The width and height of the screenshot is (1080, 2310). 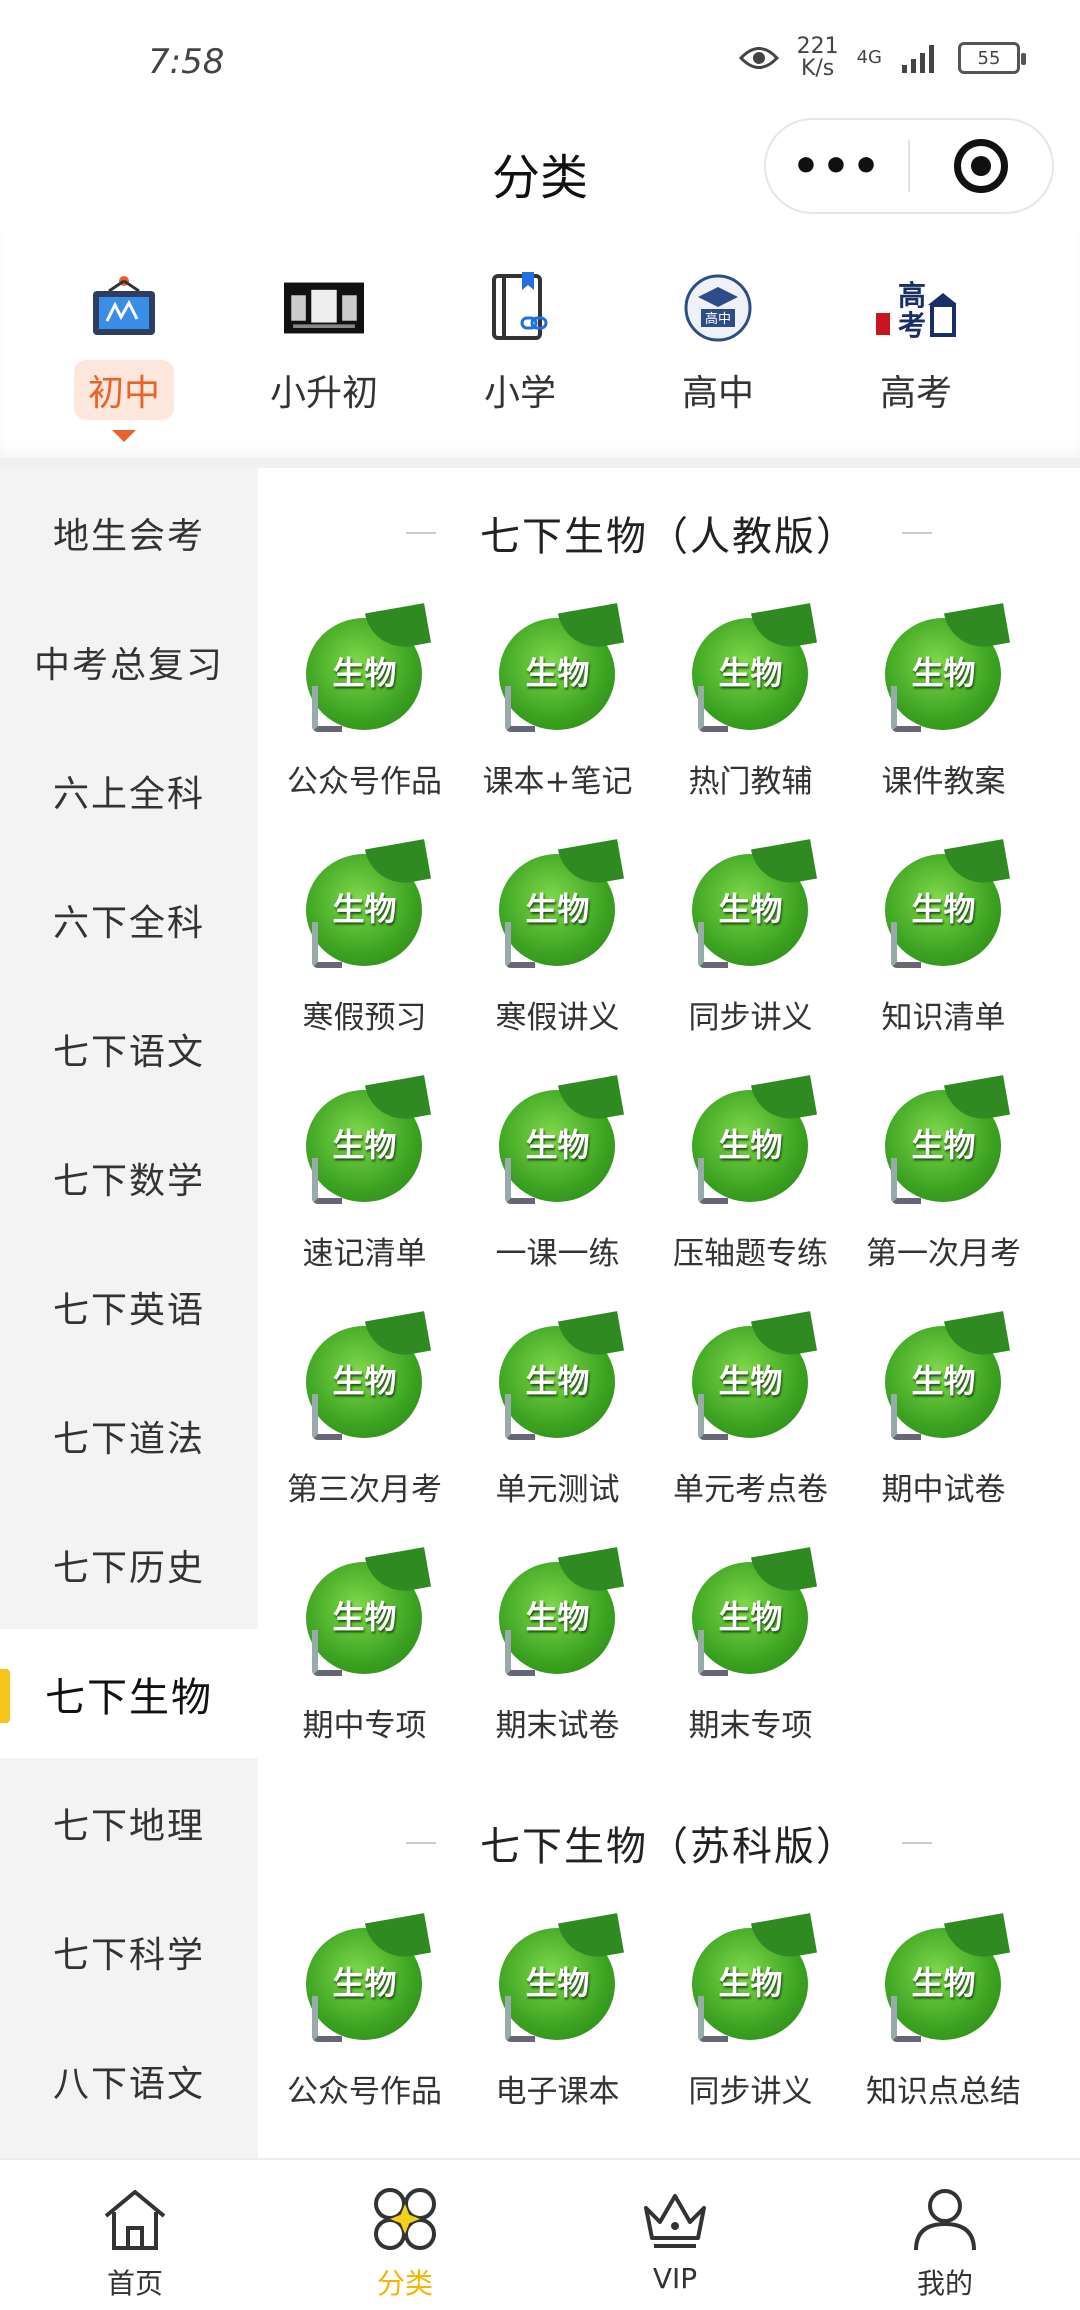 What do you see at coordinates (557, 1188) in the screenshot?
I see `resource-item: 生物 一课一练` at bounding box center [557, 1188].